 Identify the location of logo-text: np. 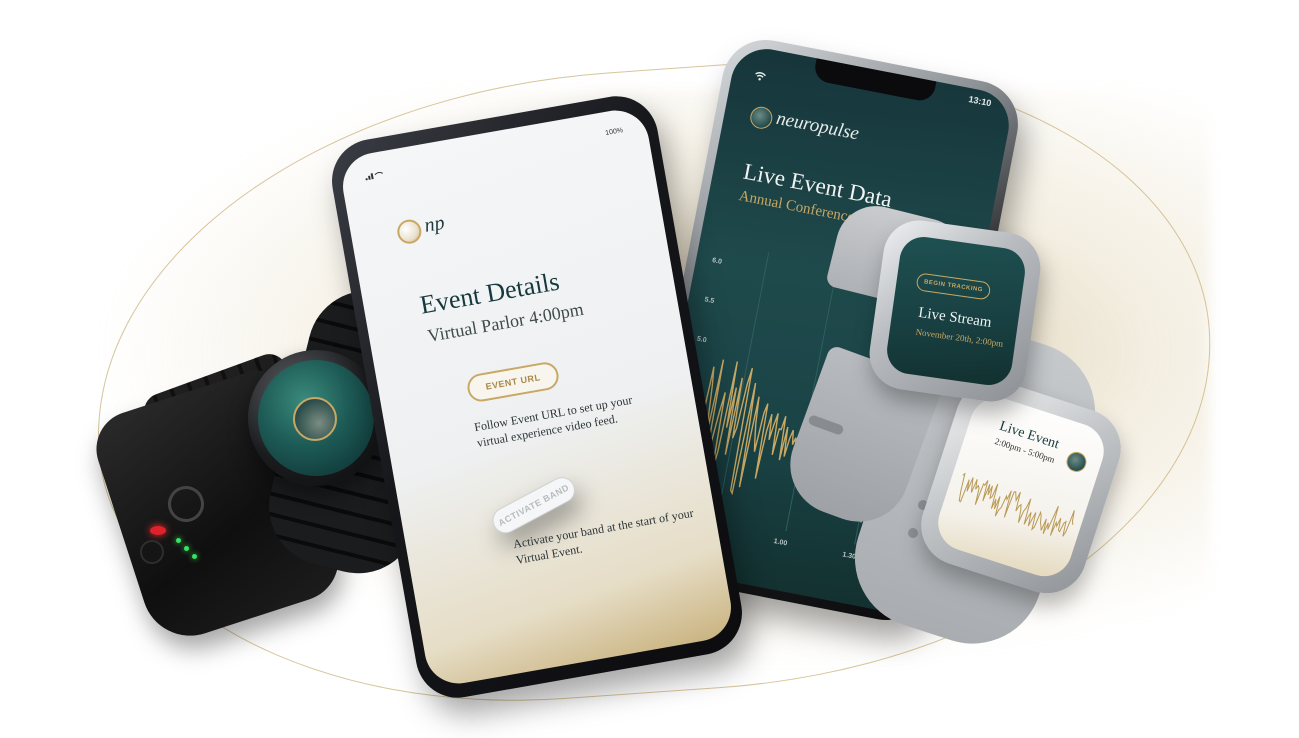
(434, 224).